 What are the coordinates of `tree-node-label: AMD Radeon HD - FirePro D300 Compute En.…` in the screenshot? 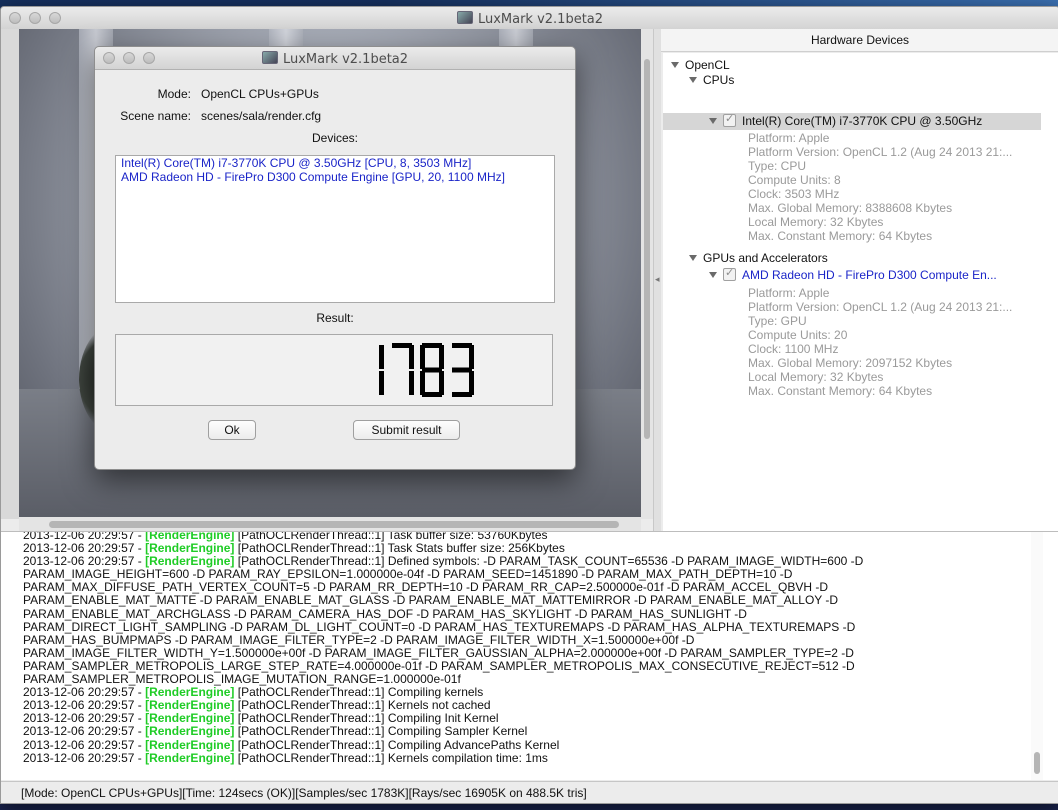 It's located at (869, 275).